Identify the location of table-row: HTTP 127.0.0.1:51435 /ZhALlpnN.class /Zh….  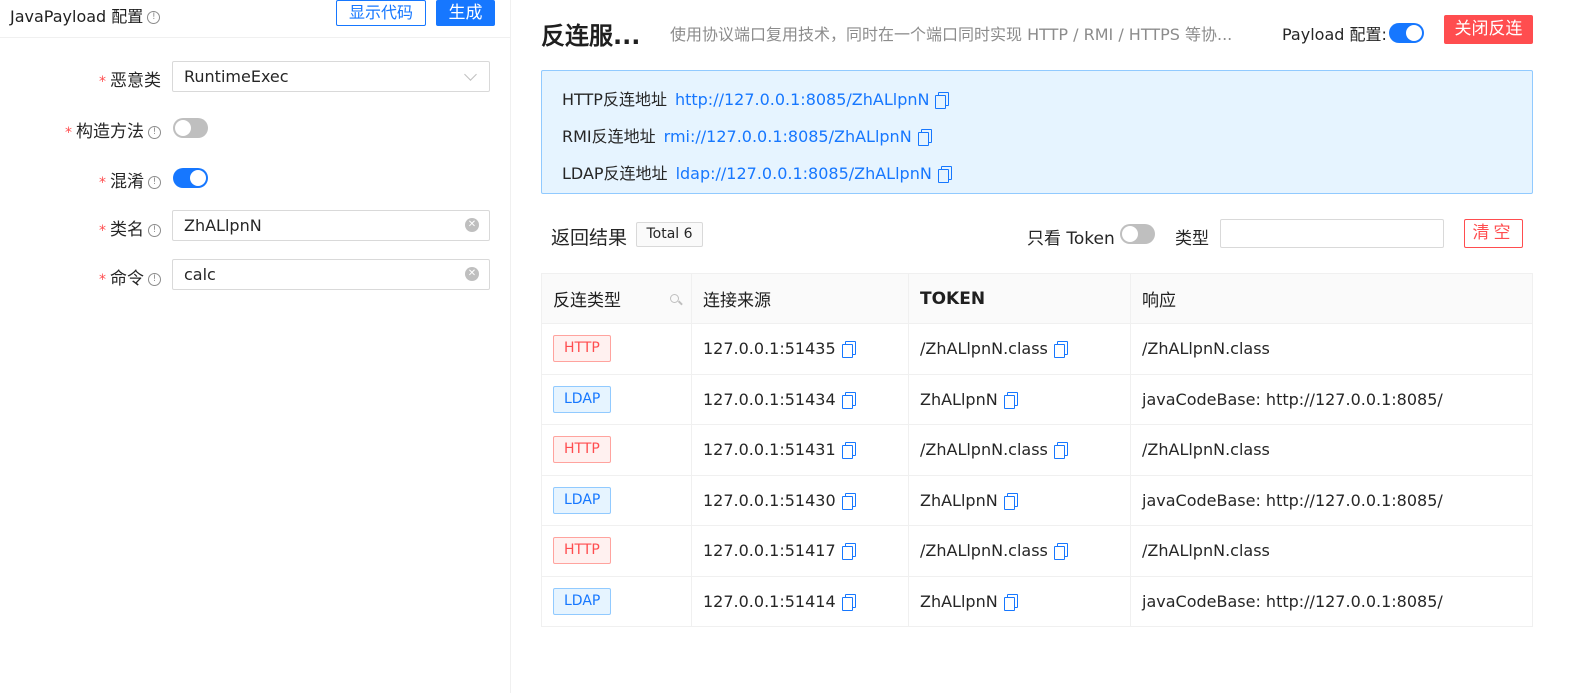
(1037, 349).